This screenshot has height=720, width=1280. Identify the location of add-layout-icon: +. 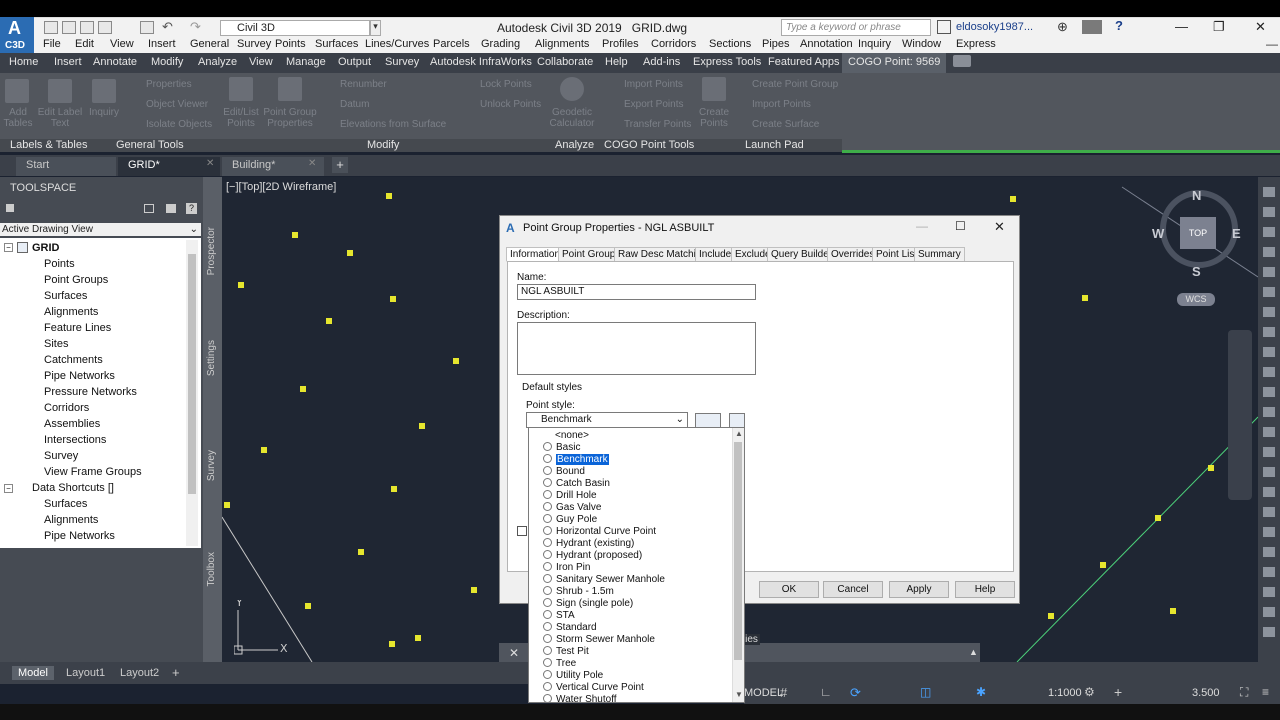
(176, 672).